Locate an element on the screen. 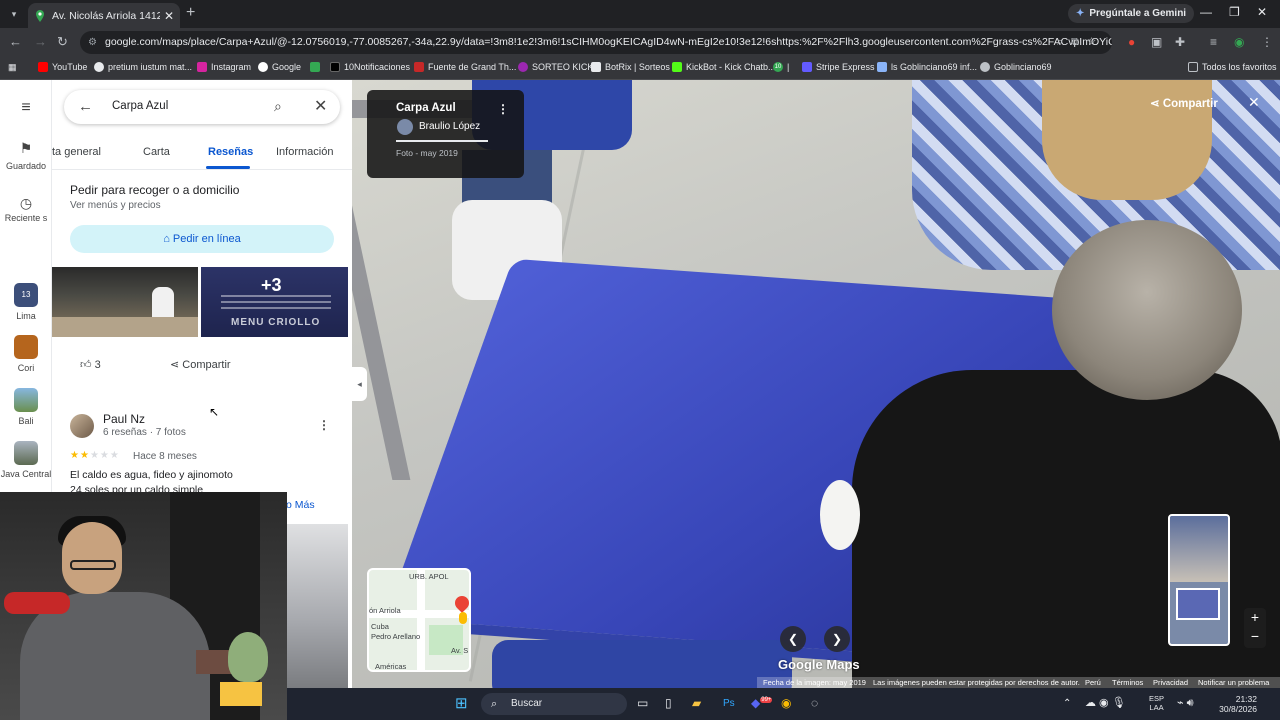  review-photo-dish is located at coordinates (317, 606).